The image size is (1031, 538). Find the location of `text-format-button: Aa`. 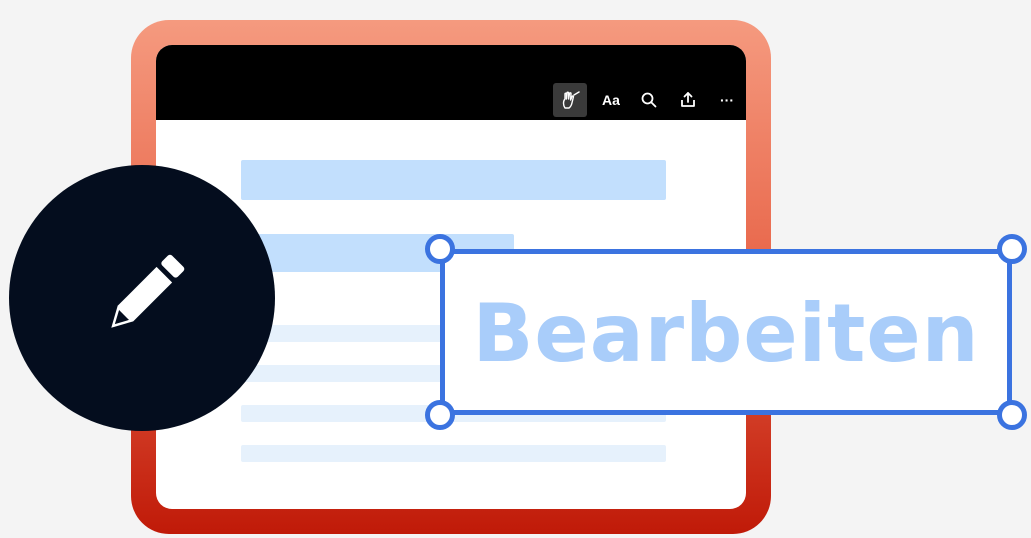

text-format-button: Aa is located at coordinates (611, 100).